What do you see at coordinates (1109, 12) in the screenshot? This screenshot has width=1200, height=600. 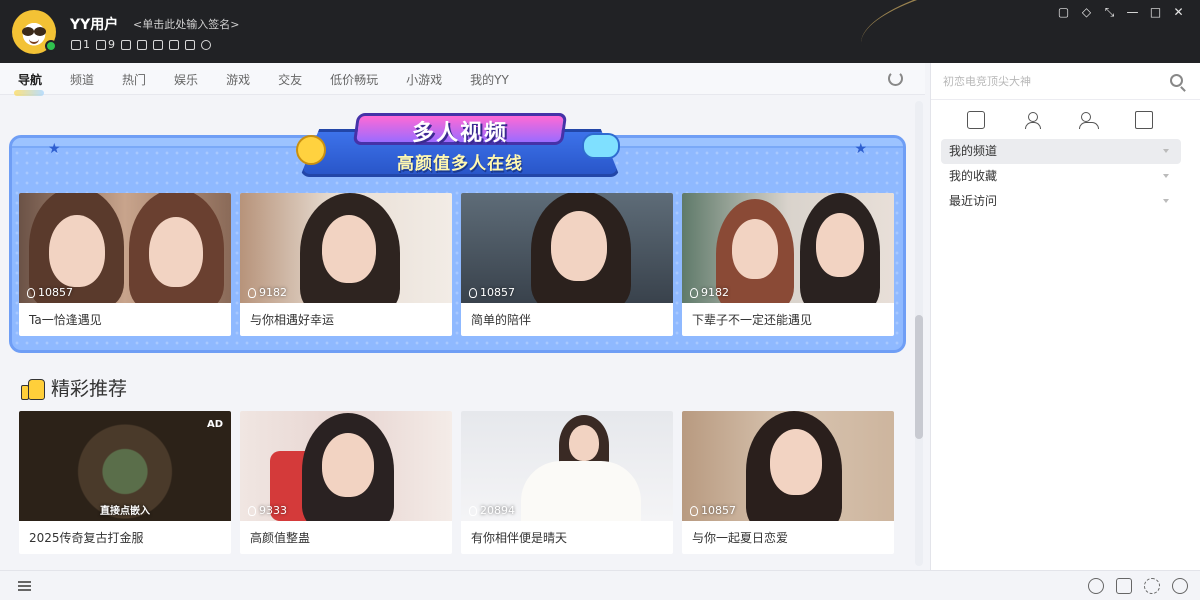 I see `minimize-panel-icon: ⤡` at bounding box center [1109, 12].